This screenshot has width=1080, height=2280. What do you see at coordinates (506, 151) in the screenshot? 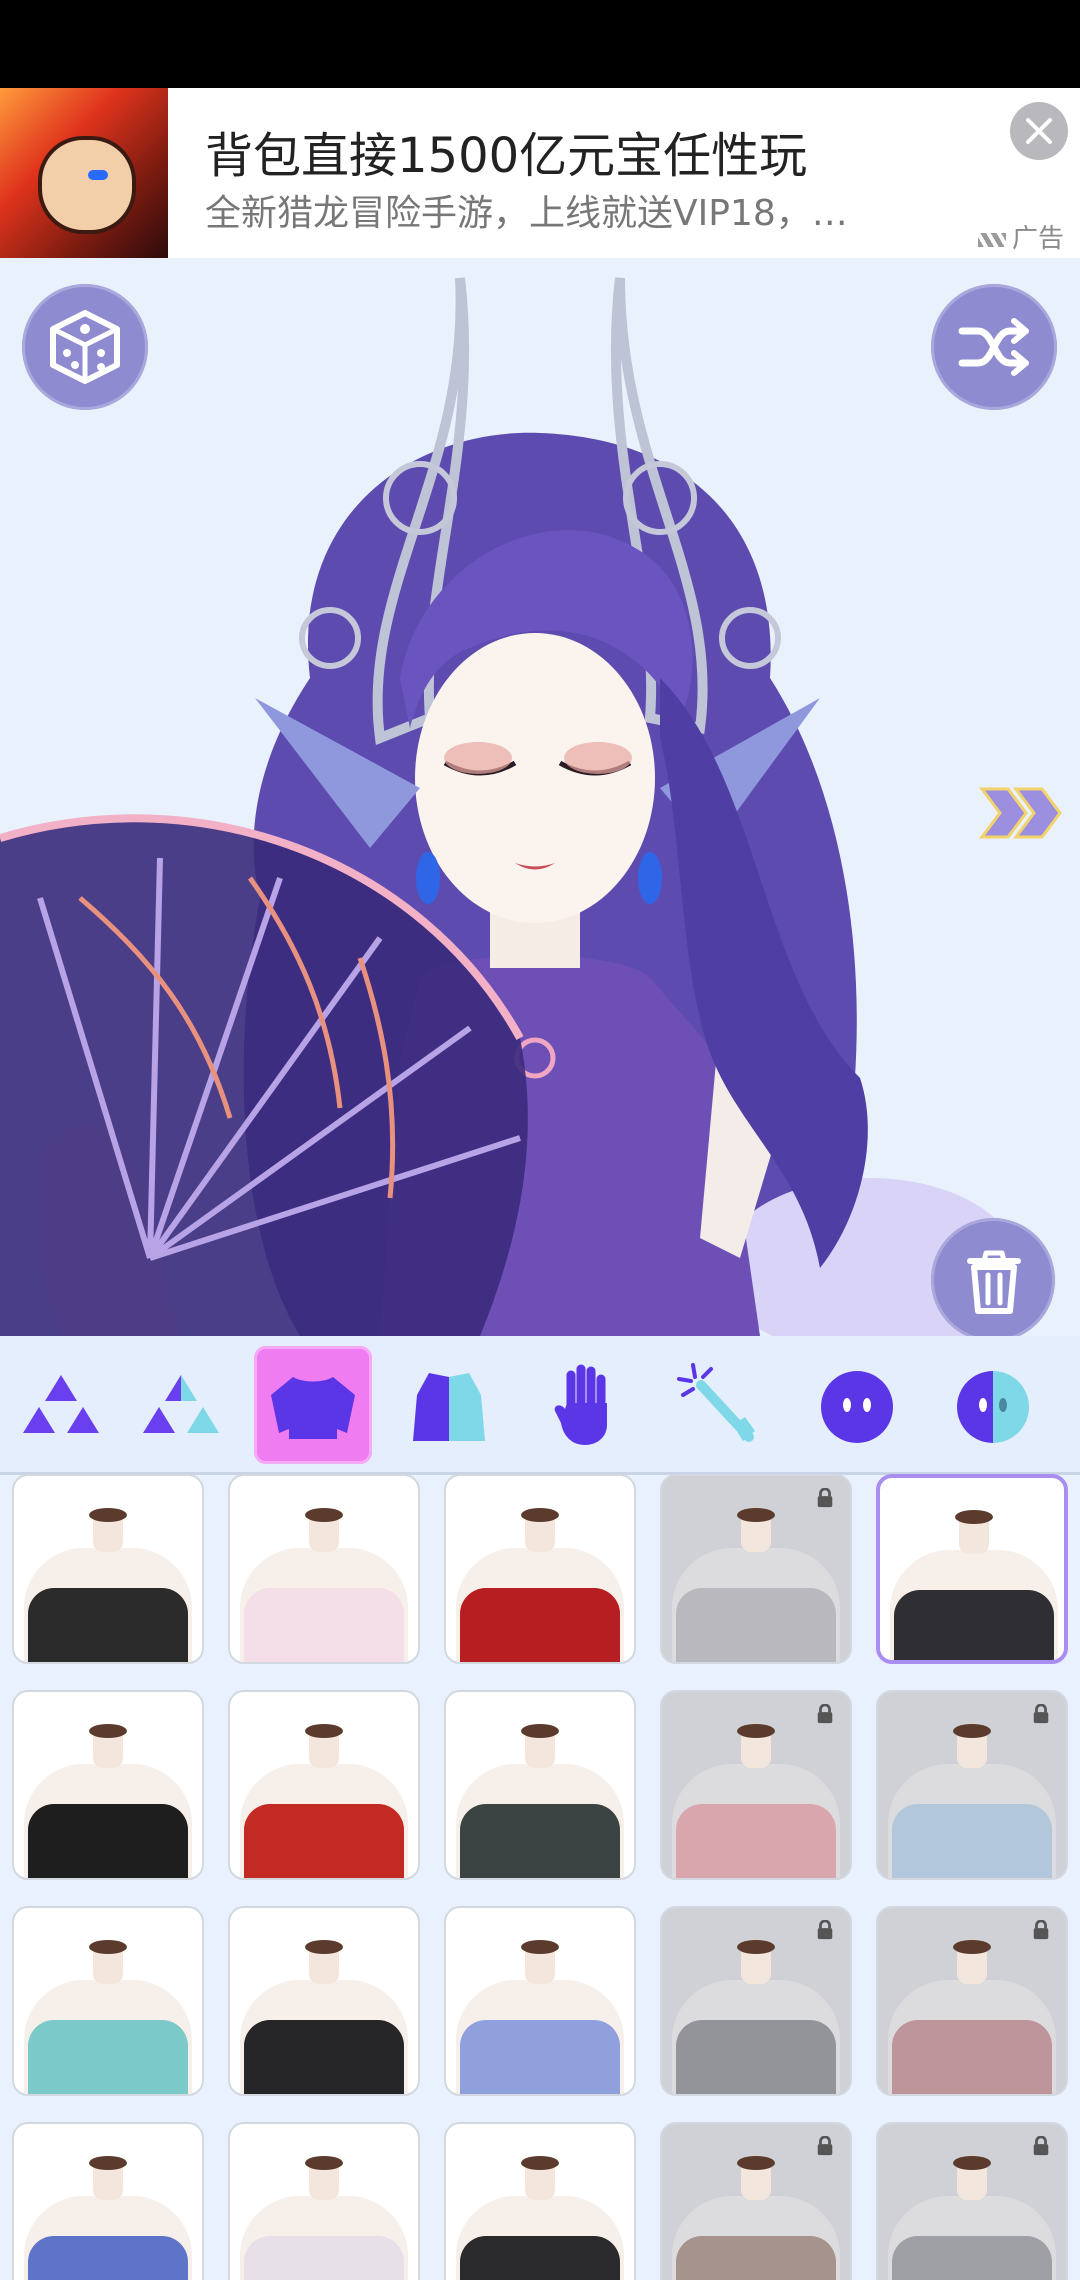
I see `ad-title: 背包直接1500亿元宝任性玩` at bounding box center [506, 151].